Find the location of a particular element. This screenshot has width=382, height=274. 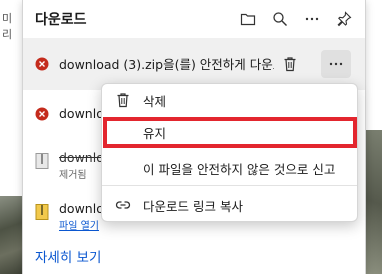

menu-item-label: 이 파일을 안전하지 않은 것으로 신고 is located at coordinates (239, 169).